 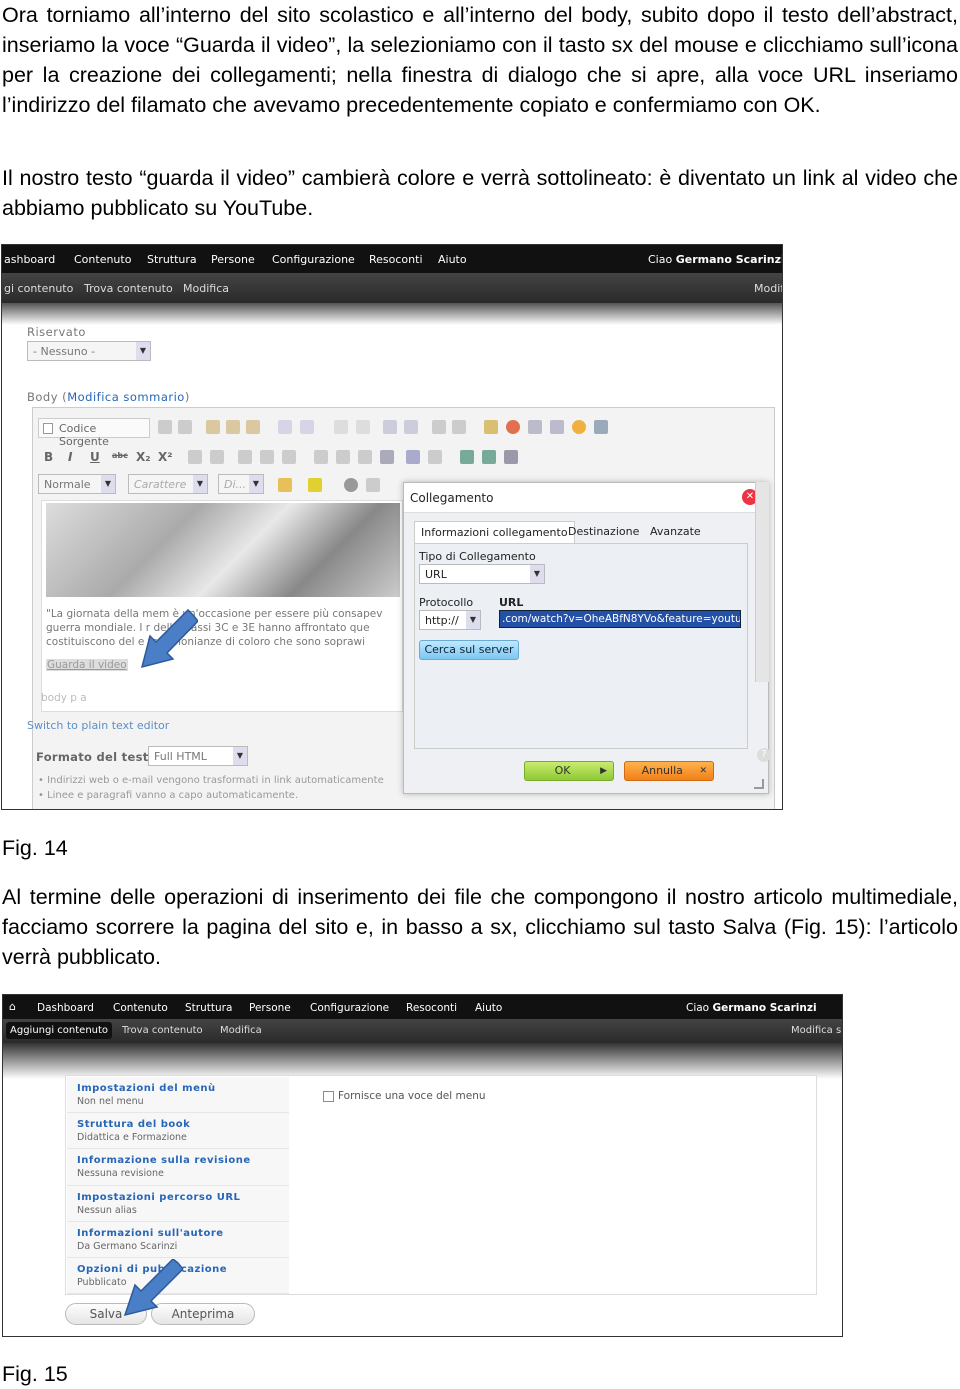 I want to click on smiley-icon, so click(x=579, y=427).